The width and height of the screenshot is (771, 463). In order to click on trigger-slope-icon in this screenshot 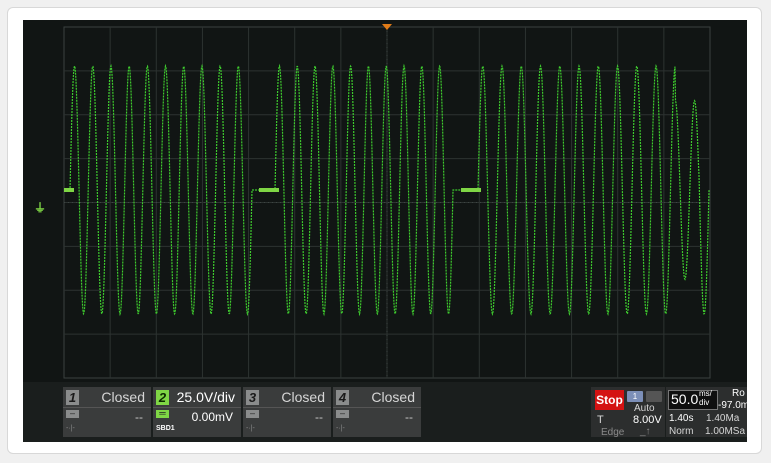, I will do `click(654, 396)`.